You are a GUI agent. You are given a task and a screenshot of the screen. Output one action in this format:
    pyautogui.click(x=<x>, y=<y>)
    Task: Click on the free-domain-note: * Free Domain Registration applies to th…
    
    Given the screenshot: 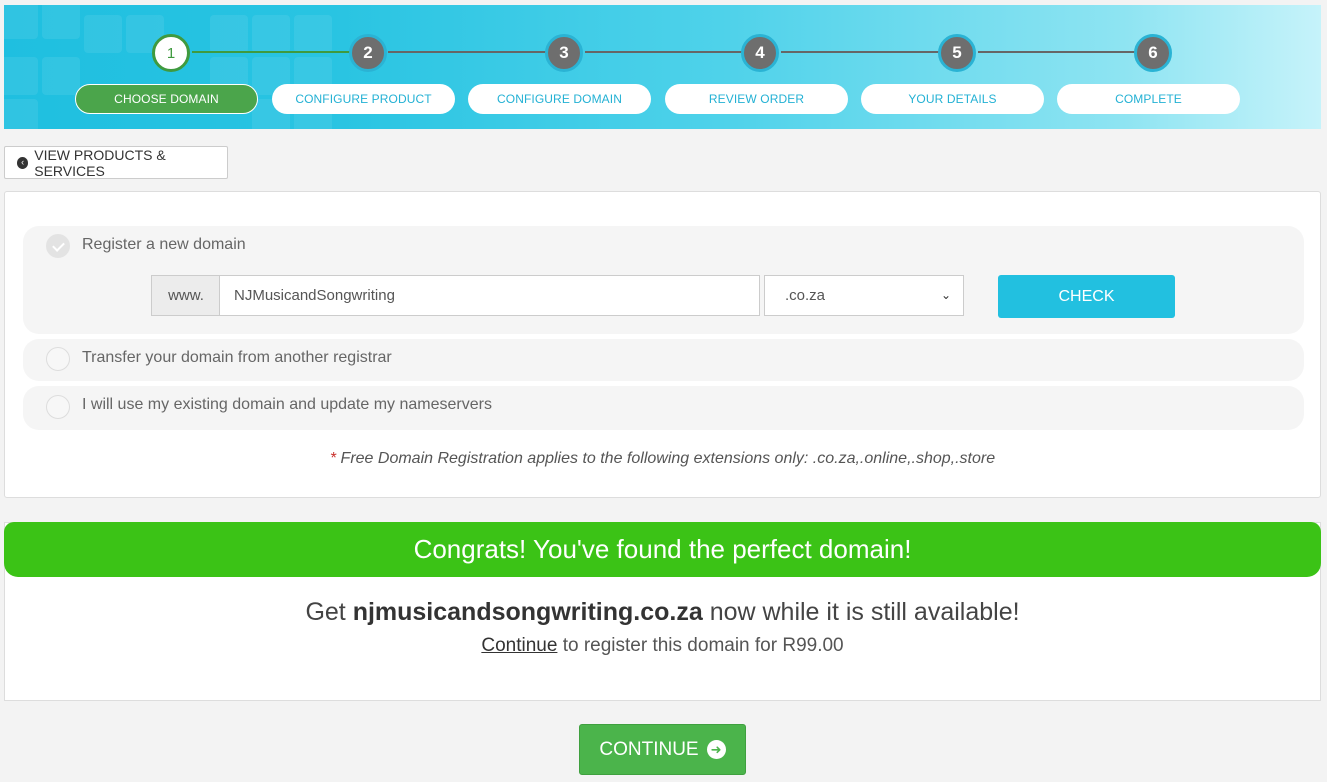 What is the action you would take?
    pyautogui.click(x=662, y=459)
    